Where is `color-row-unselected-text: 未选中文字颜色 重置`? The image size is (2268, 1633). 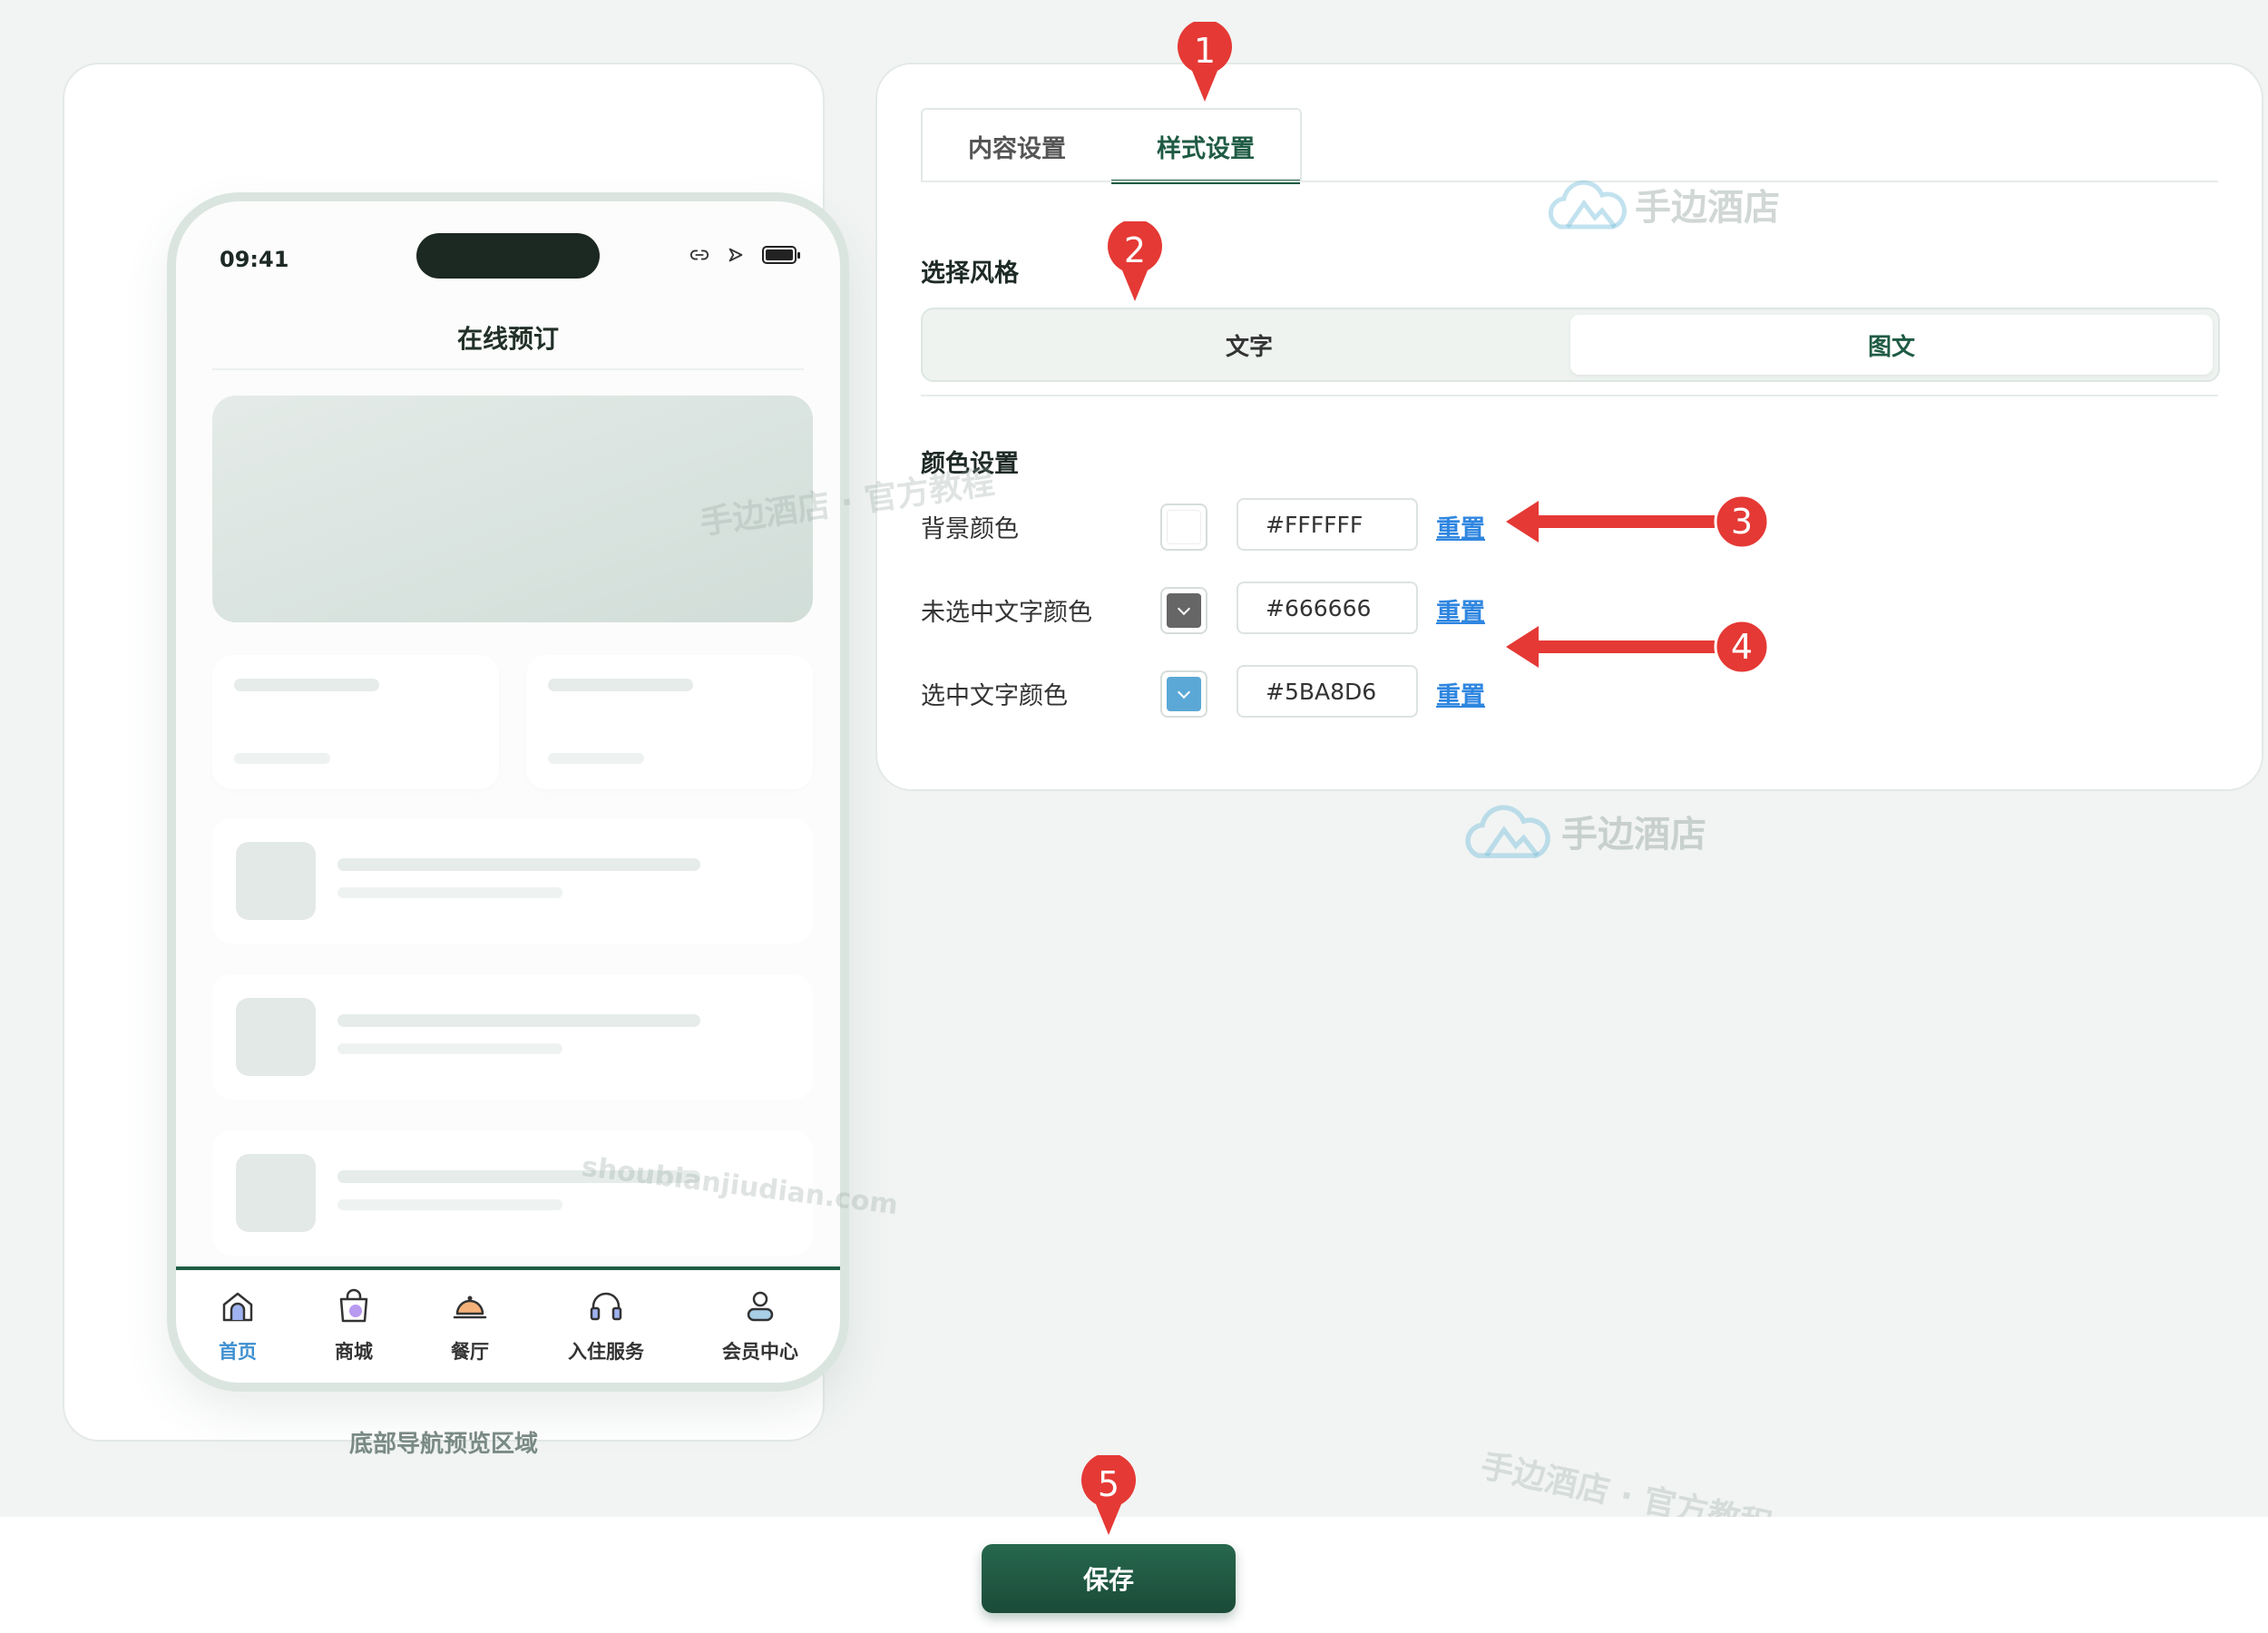 color-row-unselected-text: 未选中文字颜色 重置 is located at coordinates (1329, 609).